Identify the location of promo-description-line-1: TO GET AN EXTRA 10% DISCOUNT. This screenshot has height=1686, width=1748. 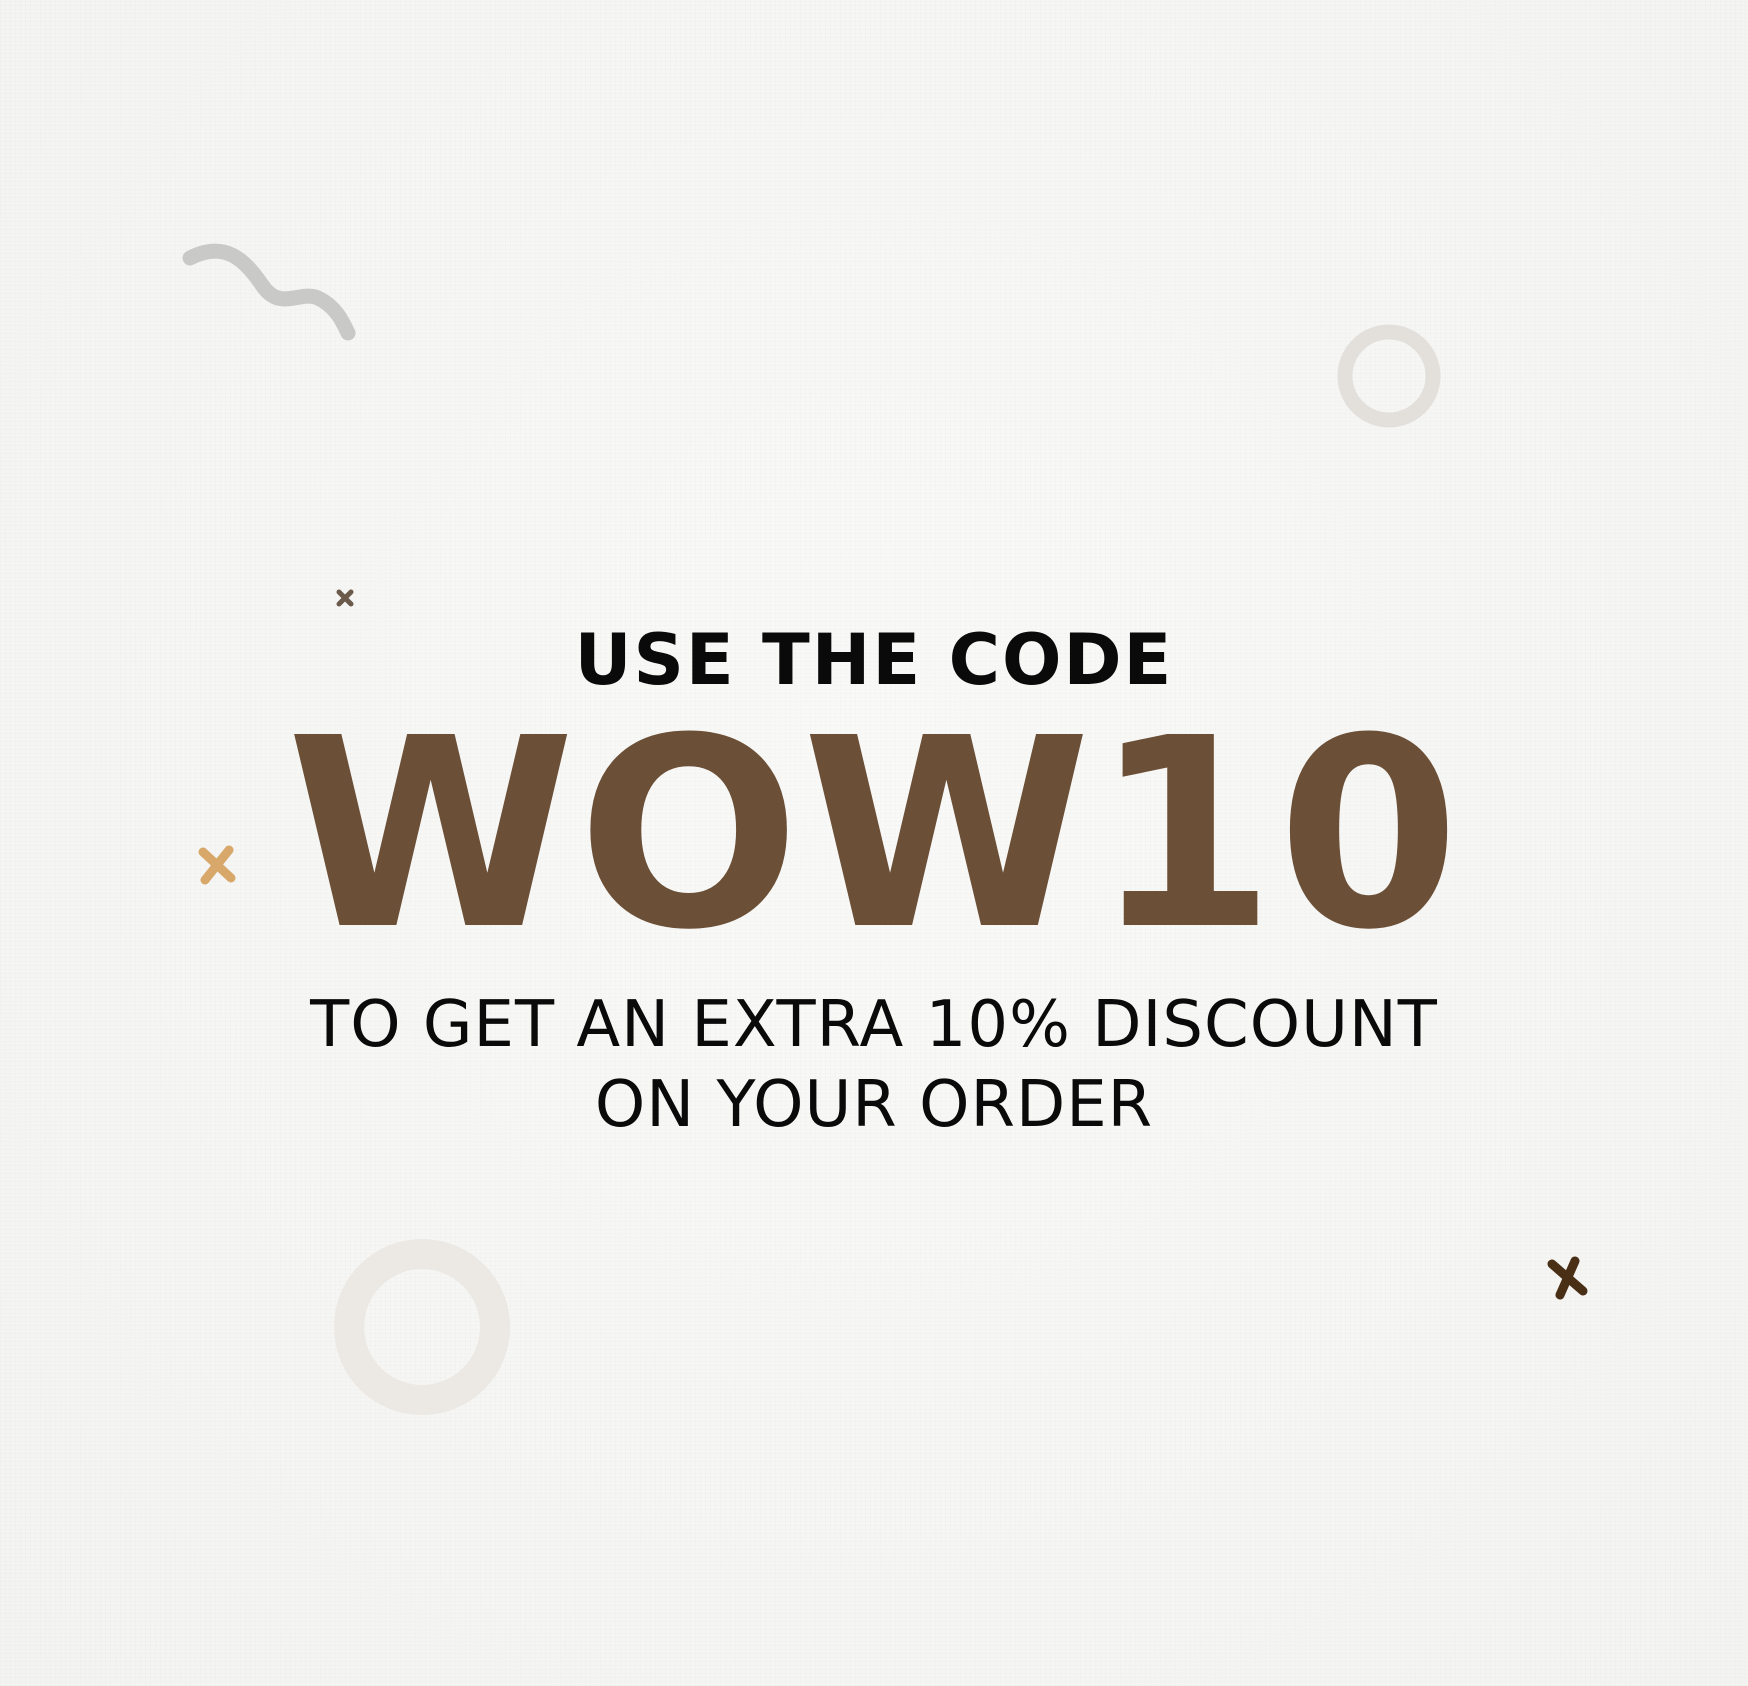
(874, 1025).